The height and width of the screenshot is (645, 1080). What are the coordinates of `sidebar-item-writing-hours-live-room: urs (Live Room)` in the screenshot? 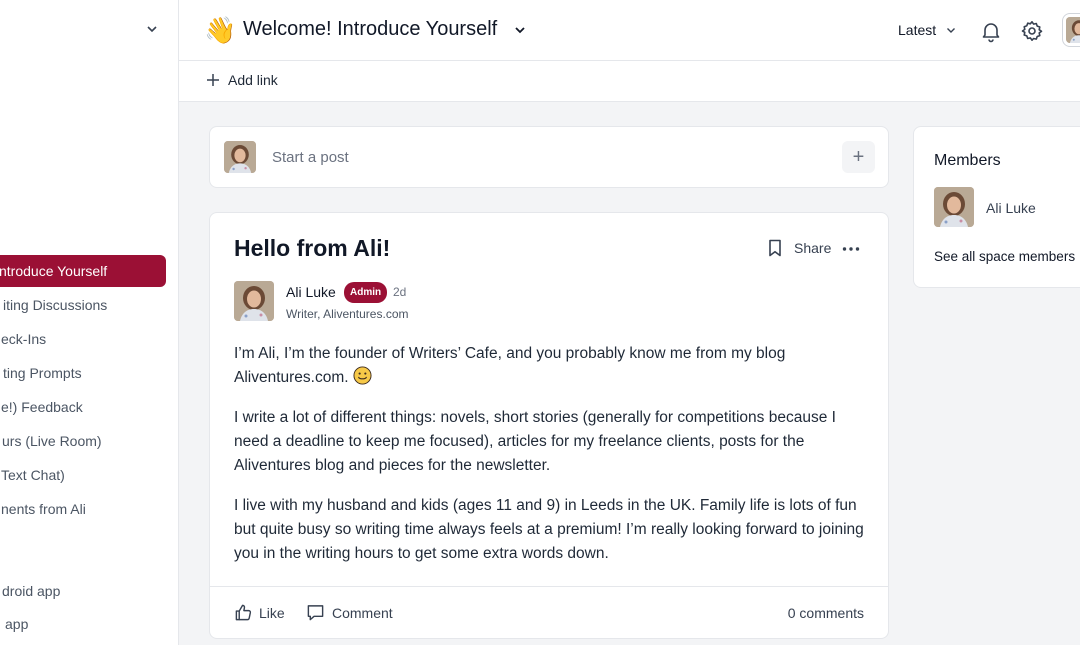 It's located at (83, 441).